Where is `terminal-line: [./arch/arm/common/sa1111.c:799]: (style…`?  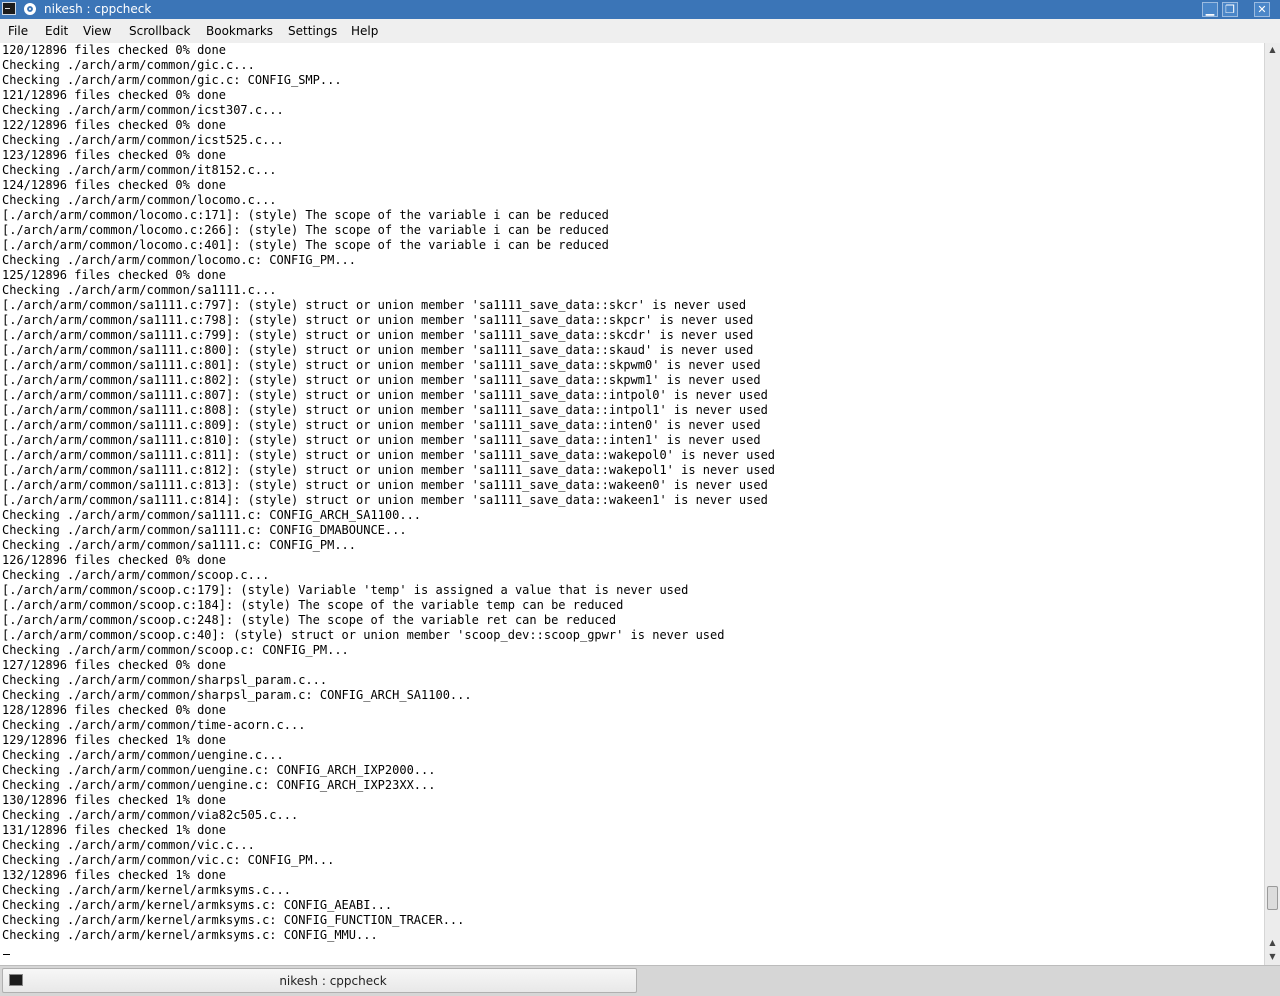
terminal-line: [./arch/arm/common/sa1111.c:799]: (style… is located at coordinates (378, 335).